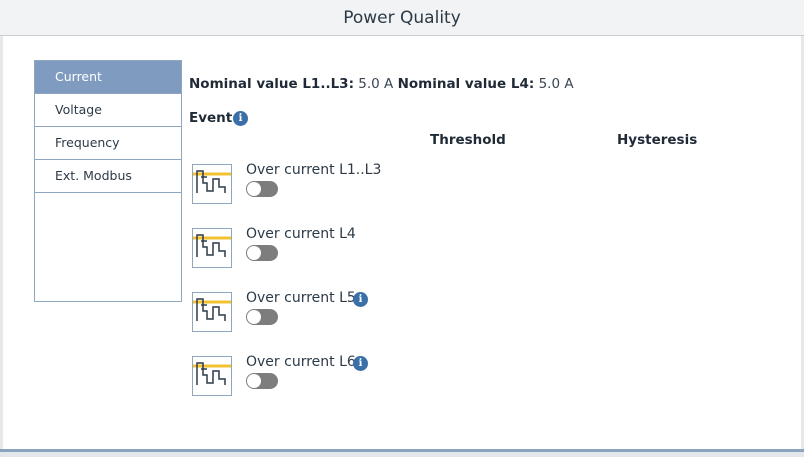 The height and width of the screenshot is (457, 804). I want to click on bottom-bar, so click(402, 453).